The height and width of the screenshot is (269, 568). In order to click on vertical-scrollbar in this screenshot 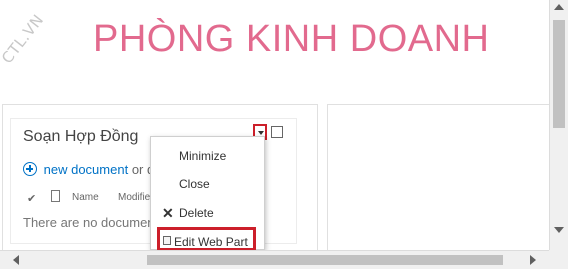, I will do `click(558, 125)`.